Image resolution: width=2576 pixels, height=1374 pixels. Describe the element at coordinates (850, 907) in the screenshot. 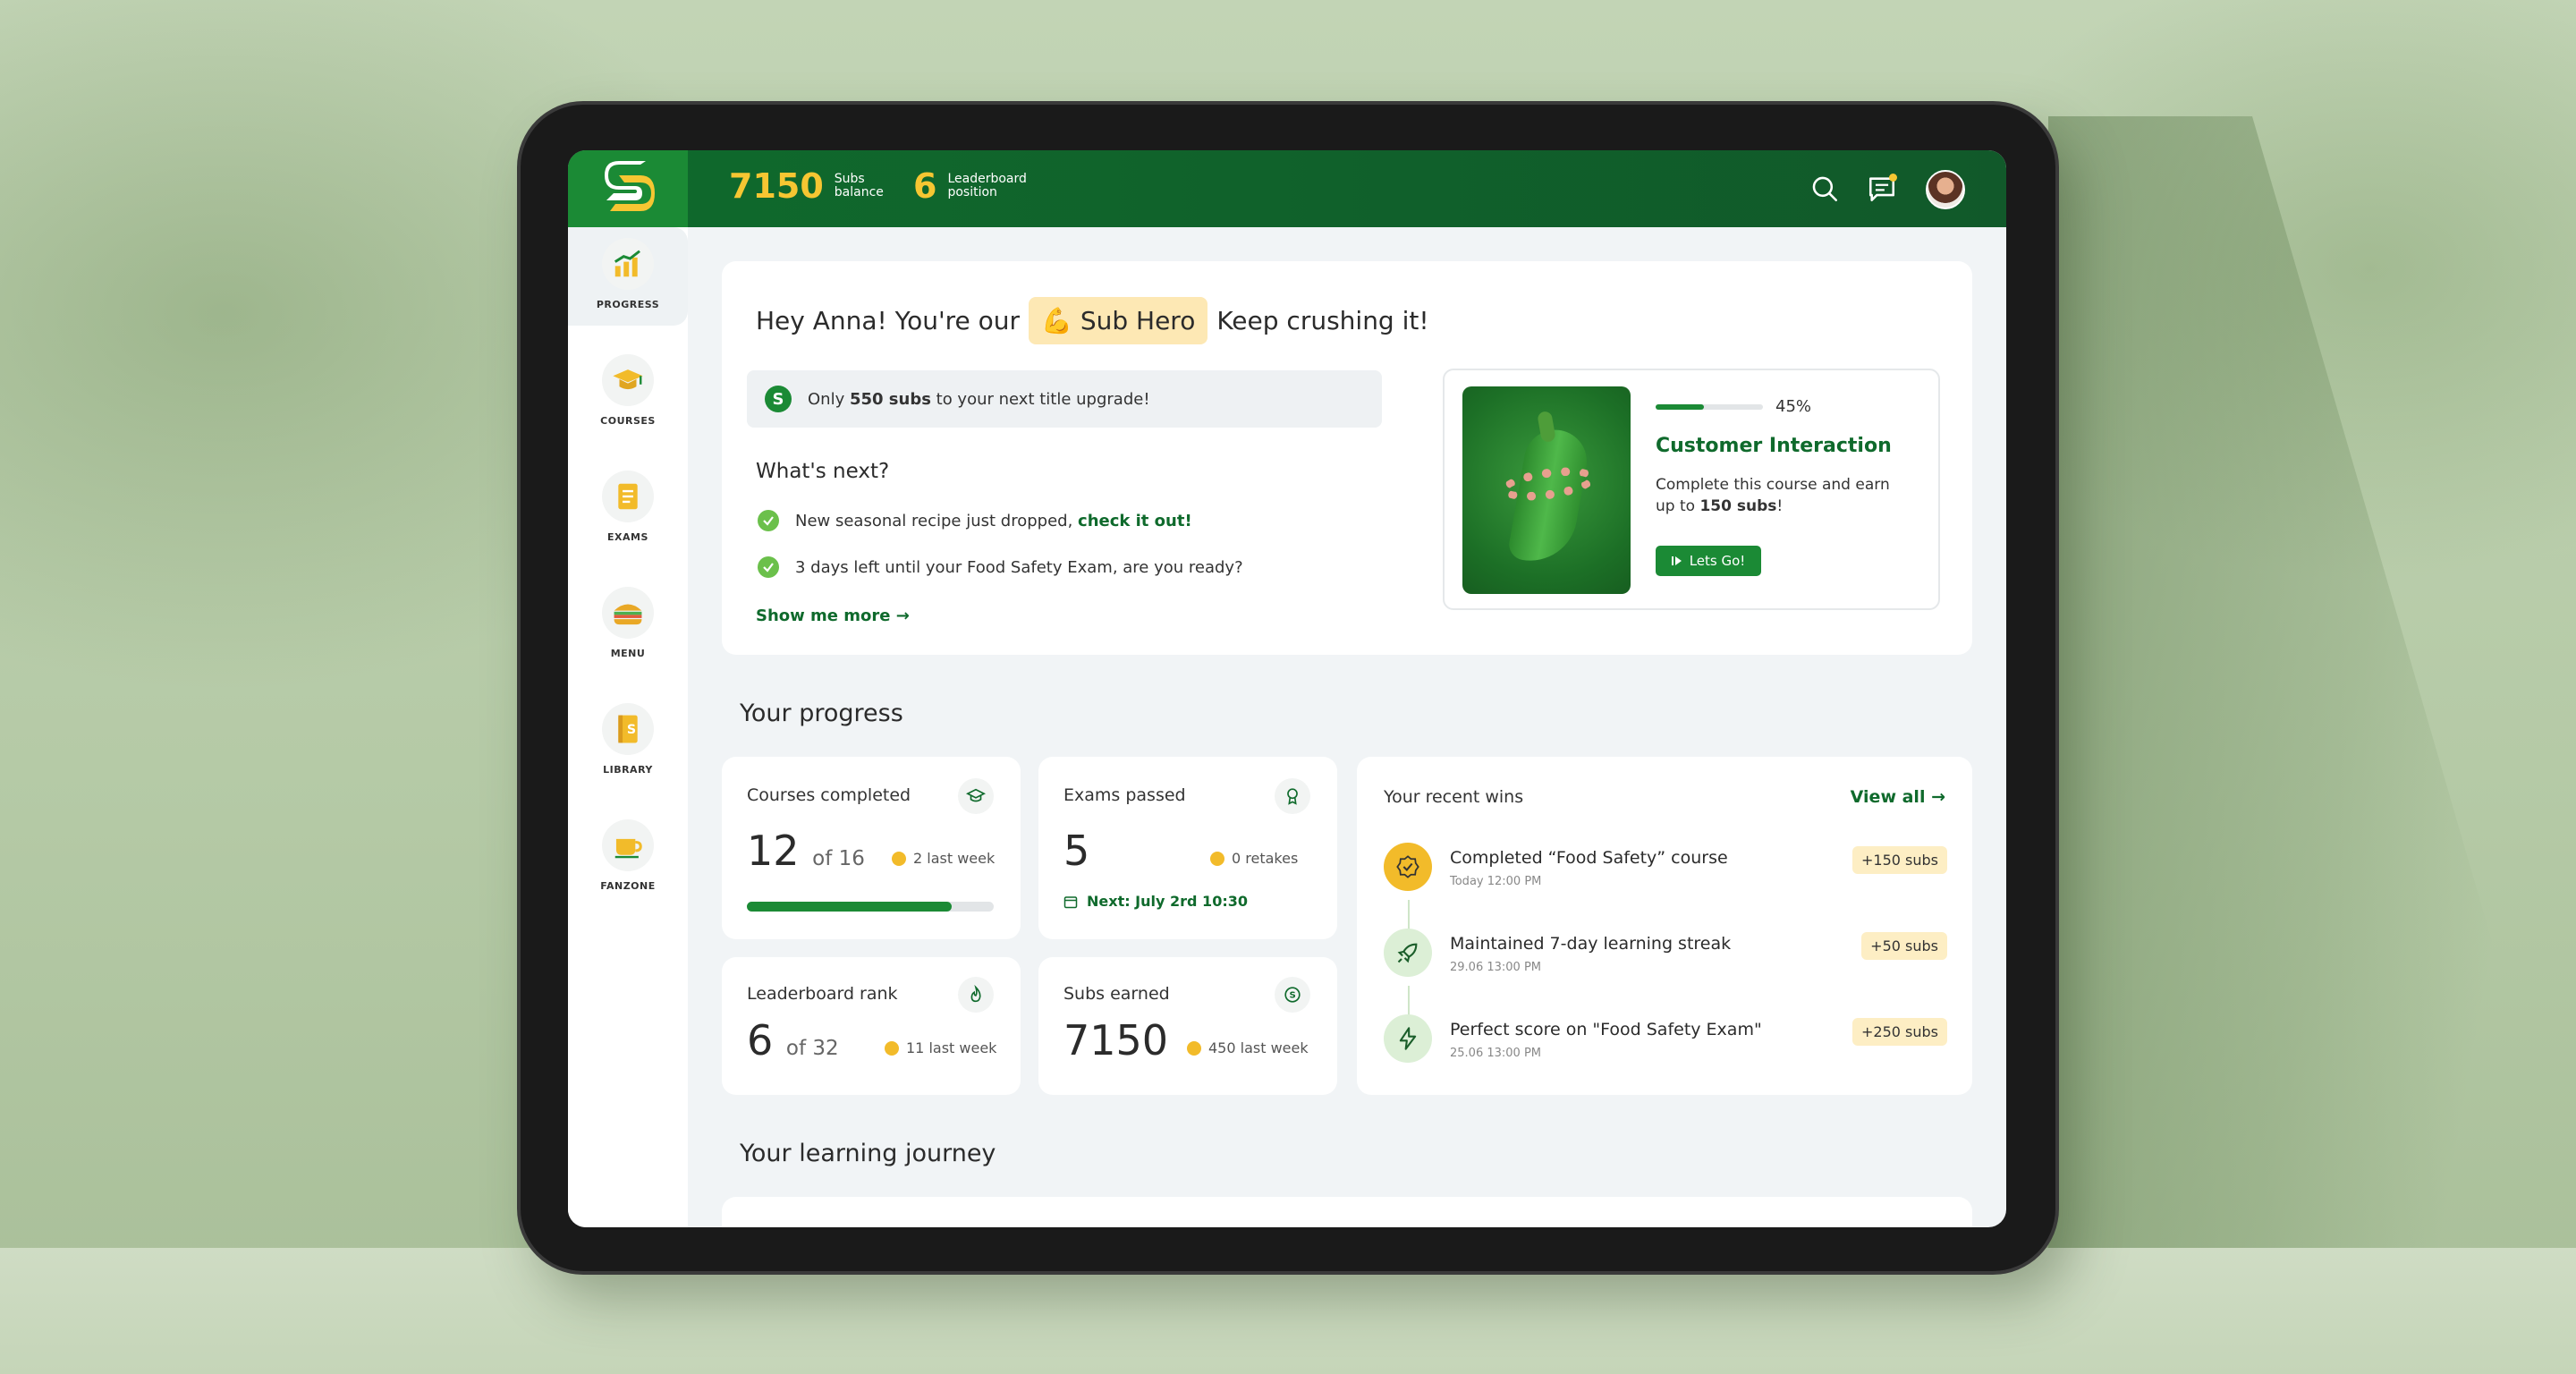

I see `courses-progress-fill` at that location.